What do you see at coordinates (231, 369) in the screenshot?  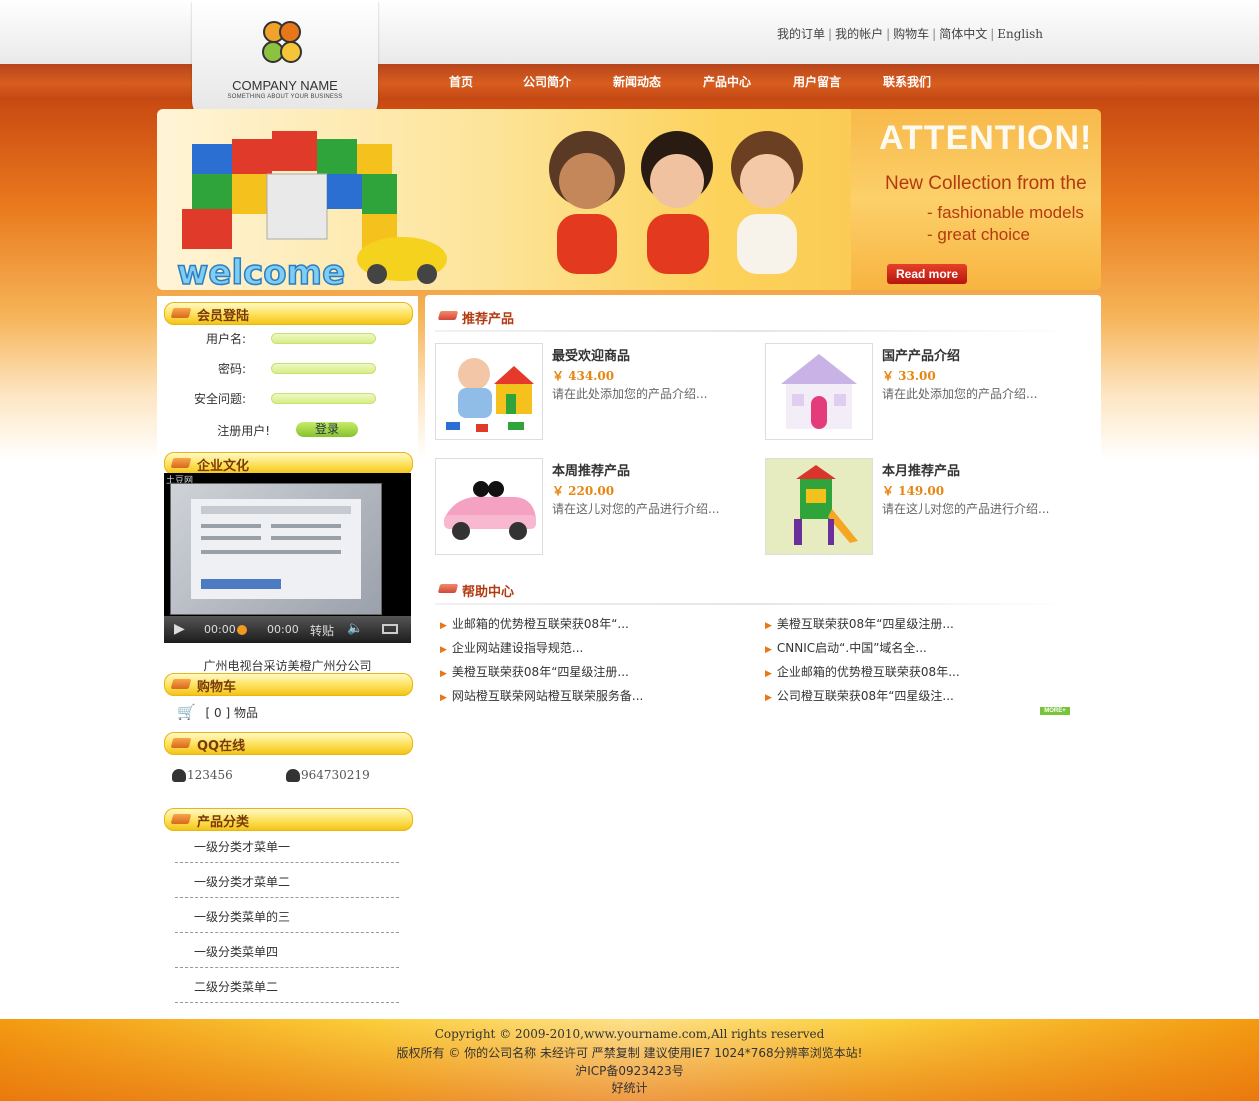 I see `password-label: 密码:` at bounding box center [231, 369].